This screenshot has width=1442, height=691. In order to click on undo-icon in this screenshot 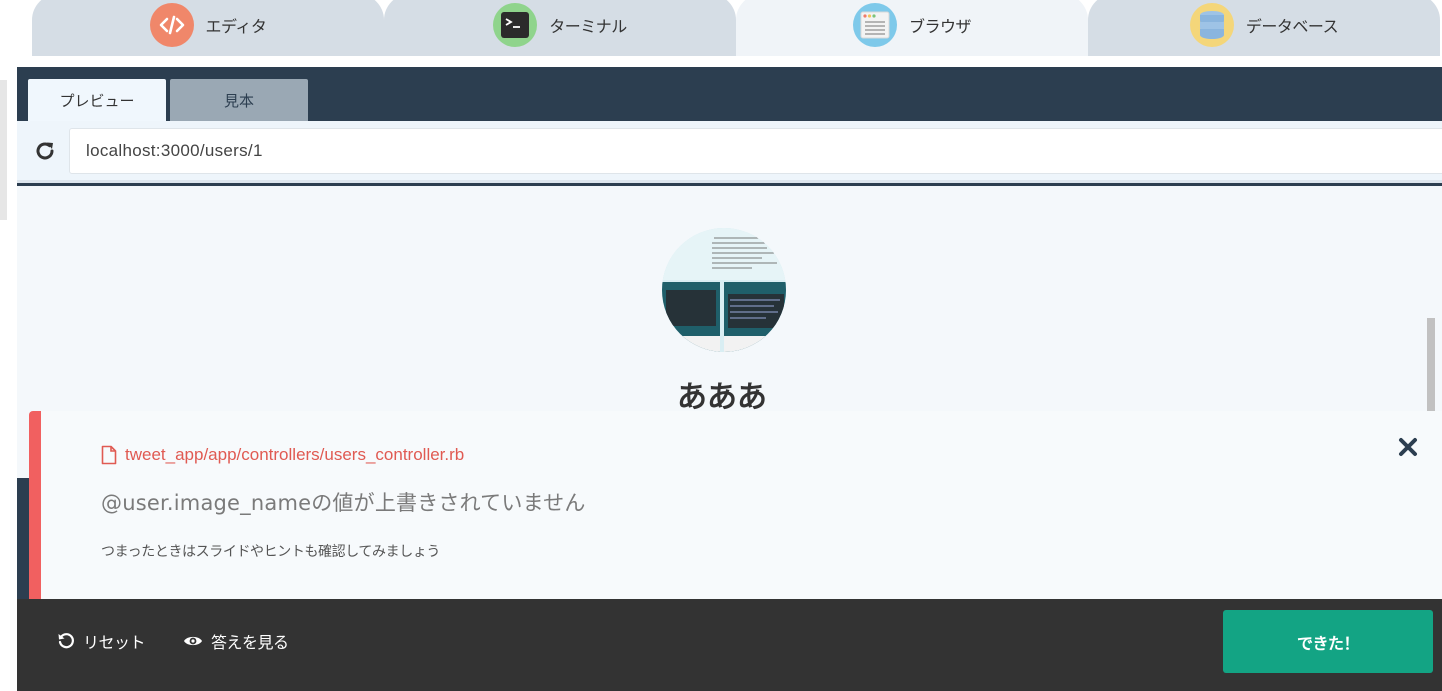, I will do `click(66, 641)`.